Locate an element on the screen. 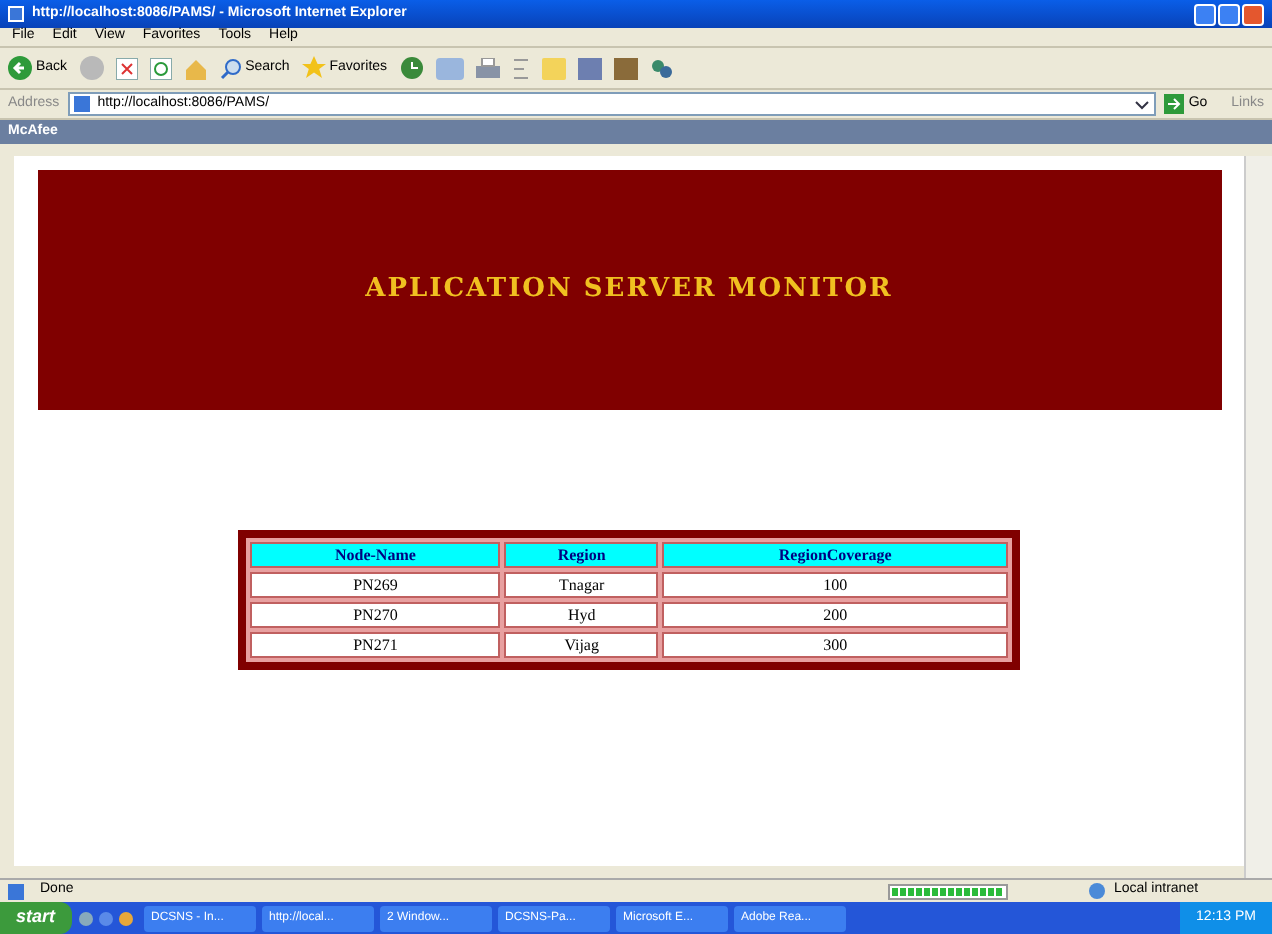 Image resolution: width=1272 pixels, height=934 pixels. column-header: RegionCoverage is located at coordinates (835, 555).